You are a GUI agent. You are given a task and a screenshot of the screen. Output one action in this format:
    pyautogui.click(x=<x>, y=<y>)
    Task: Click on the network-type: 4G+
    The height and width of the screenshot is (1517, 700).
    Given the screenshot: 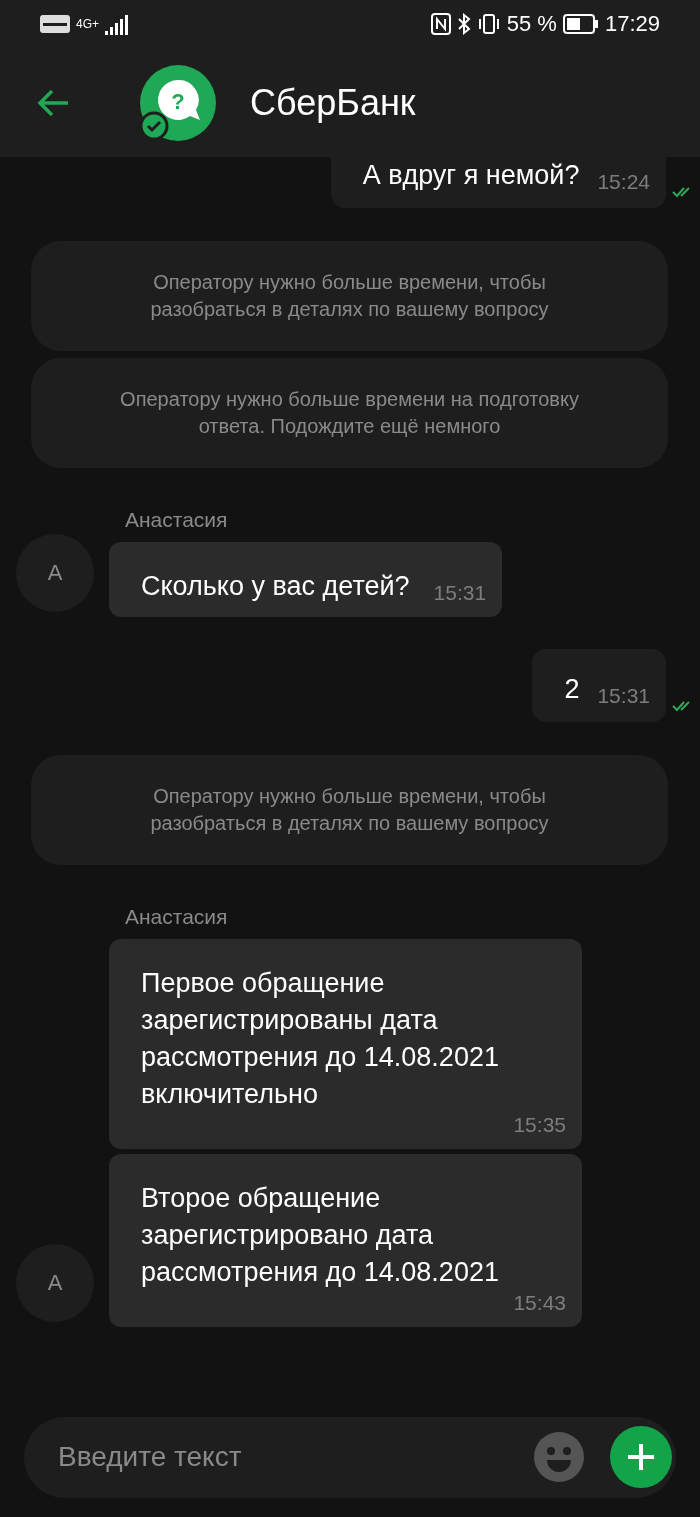 What is the action you would take?
    pyautogui.click(x=87, y=24)
    